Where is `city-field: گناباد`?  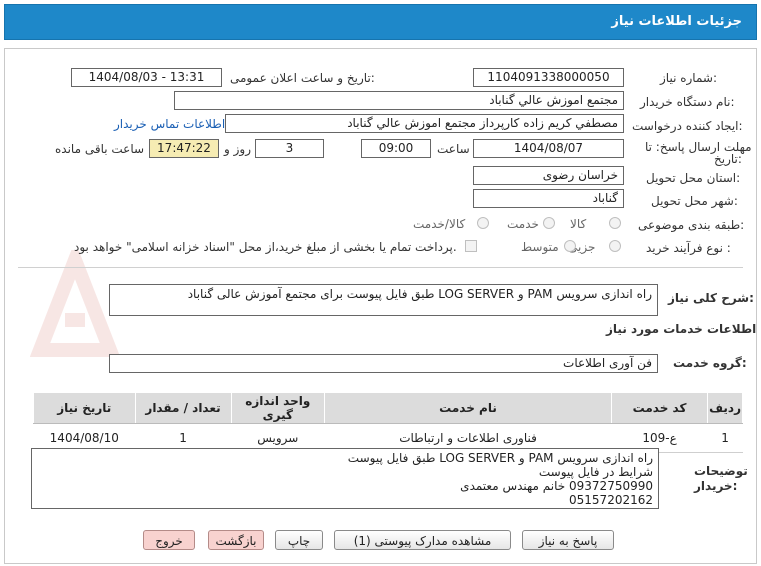 city-field: گناباد is located at coordinates (548, 198).